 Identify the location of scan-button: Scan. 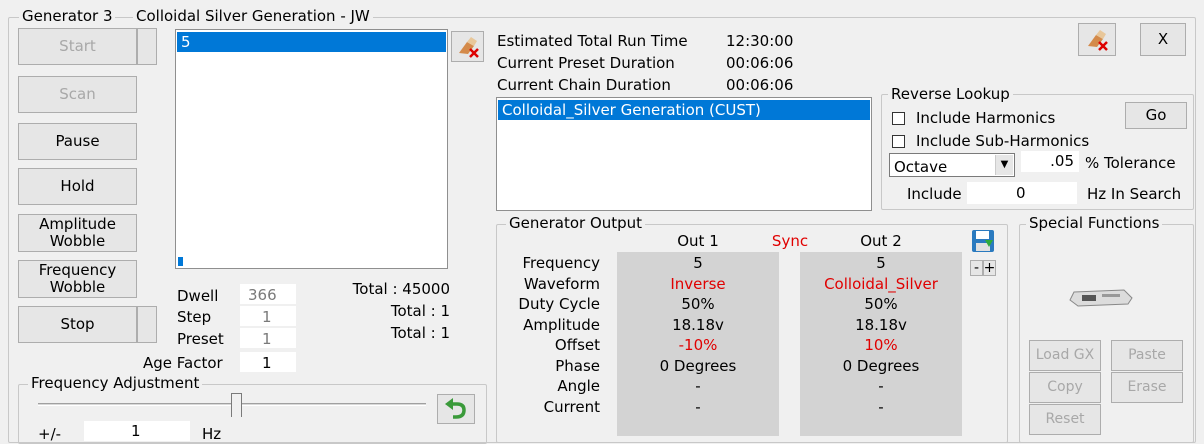
(77, 94).